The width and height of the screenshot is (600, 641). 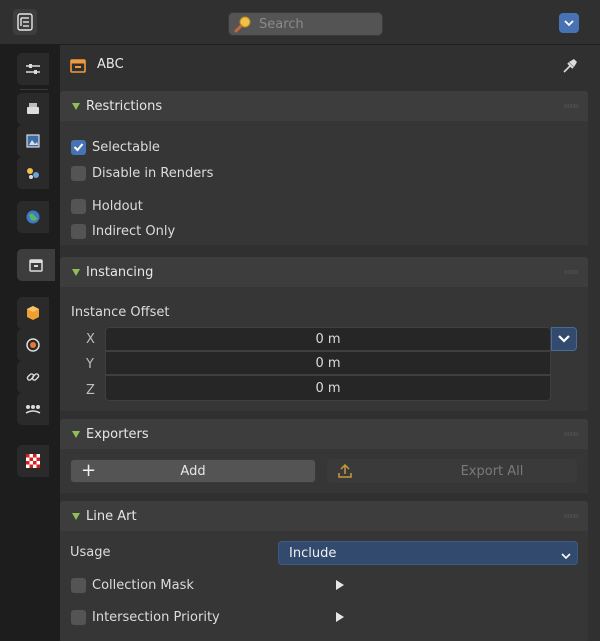 What do you see at coordinates (156, 617) in the screenshot?
I see `checkbox-label: Intersection Priority` at bounding box center [156, 617].